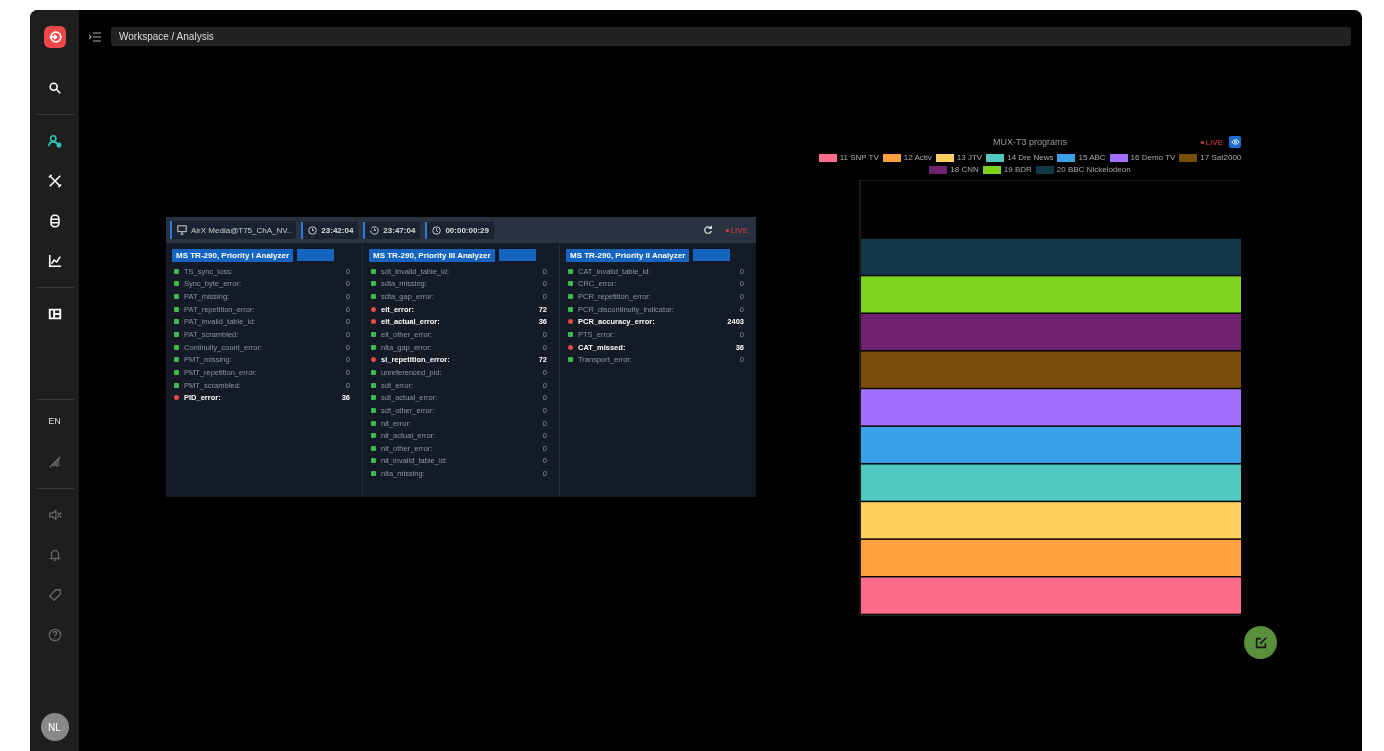 The height and width of the screenshot is (751, 1384). What do you see at coordinates (95, 36) in the screenshot?
I see `menu-icon` at bounding box center [95, 36].